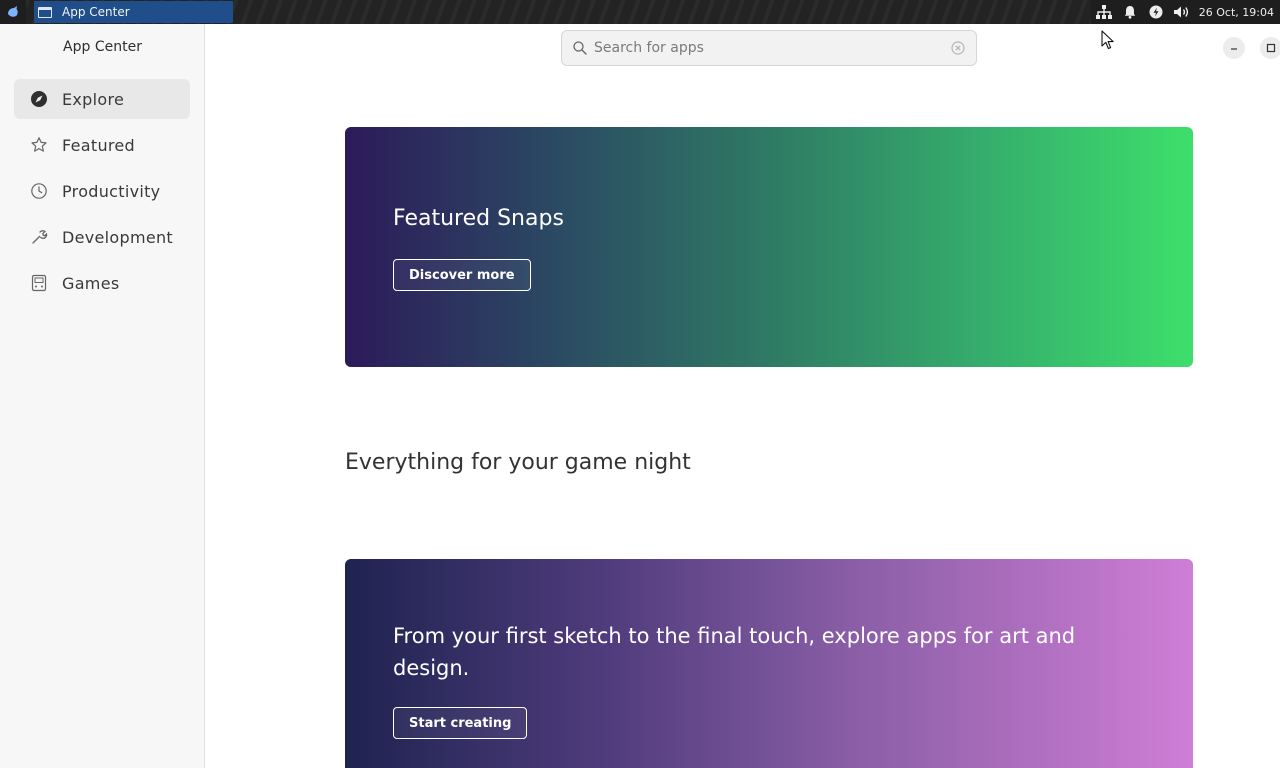  What do you see at coordinates (772, 48) in the screenshot?
I see `search-input` at bounding box center [772, 48].